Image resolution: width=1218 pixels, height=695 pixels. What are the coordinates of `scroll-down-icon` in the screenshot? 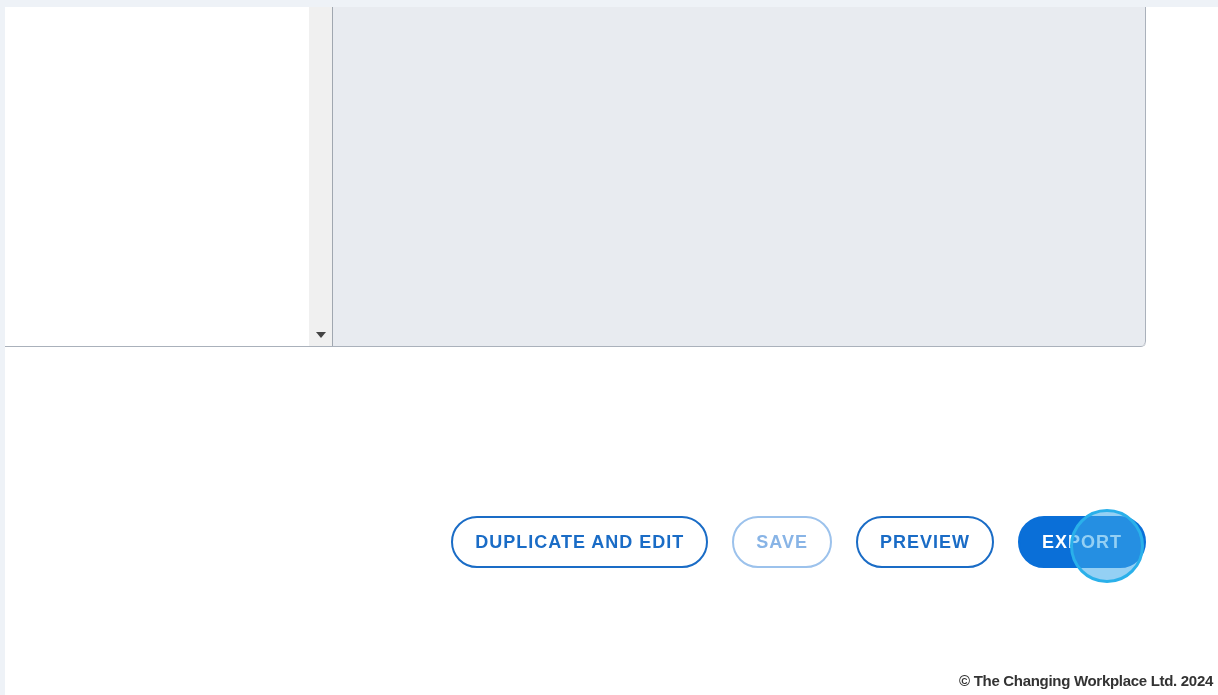 It's located at (320, 335).